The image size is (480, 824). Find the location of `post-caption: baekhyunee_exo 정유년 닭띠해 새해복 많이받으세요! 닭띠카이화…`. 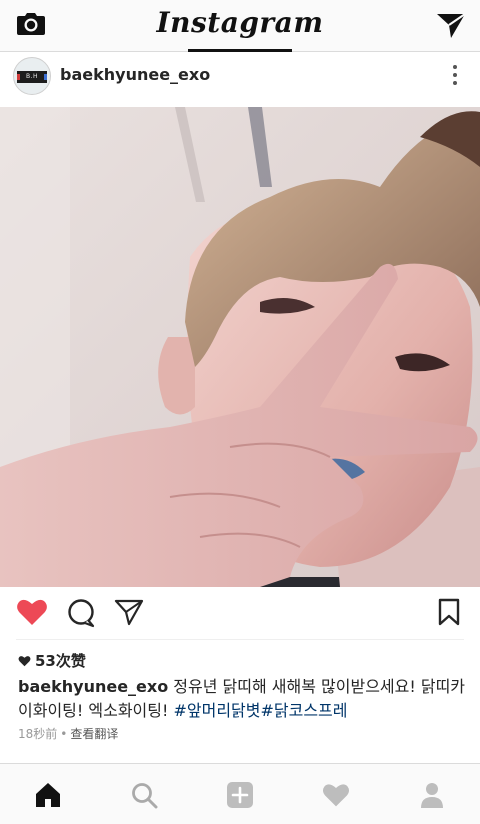

post-caption: baekhyunee_exo 정유년 닭띠해 새해복 많이받으세요! 닭띠카이화… is located at coordinates (243, 699).